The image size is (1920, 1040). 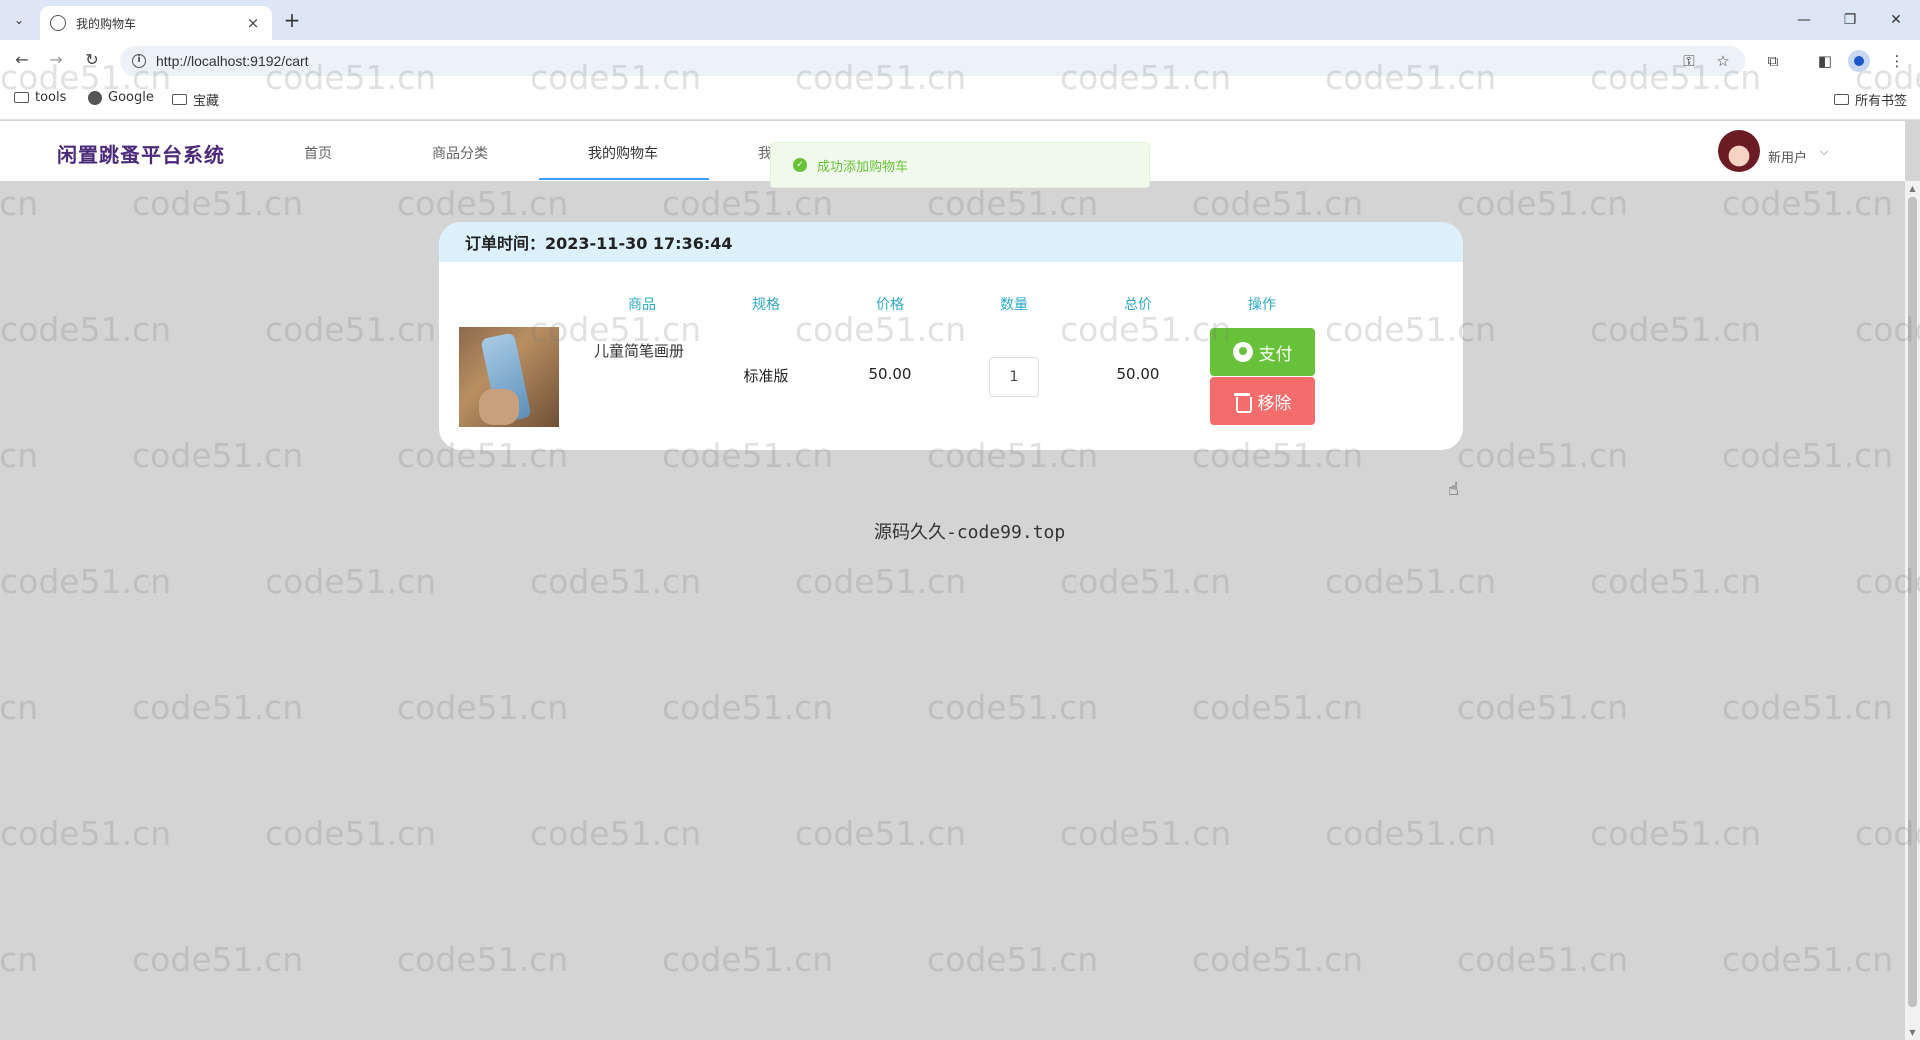 I want to click on footer-text: 源码久久-code99.top, so click(x=970, y=532).